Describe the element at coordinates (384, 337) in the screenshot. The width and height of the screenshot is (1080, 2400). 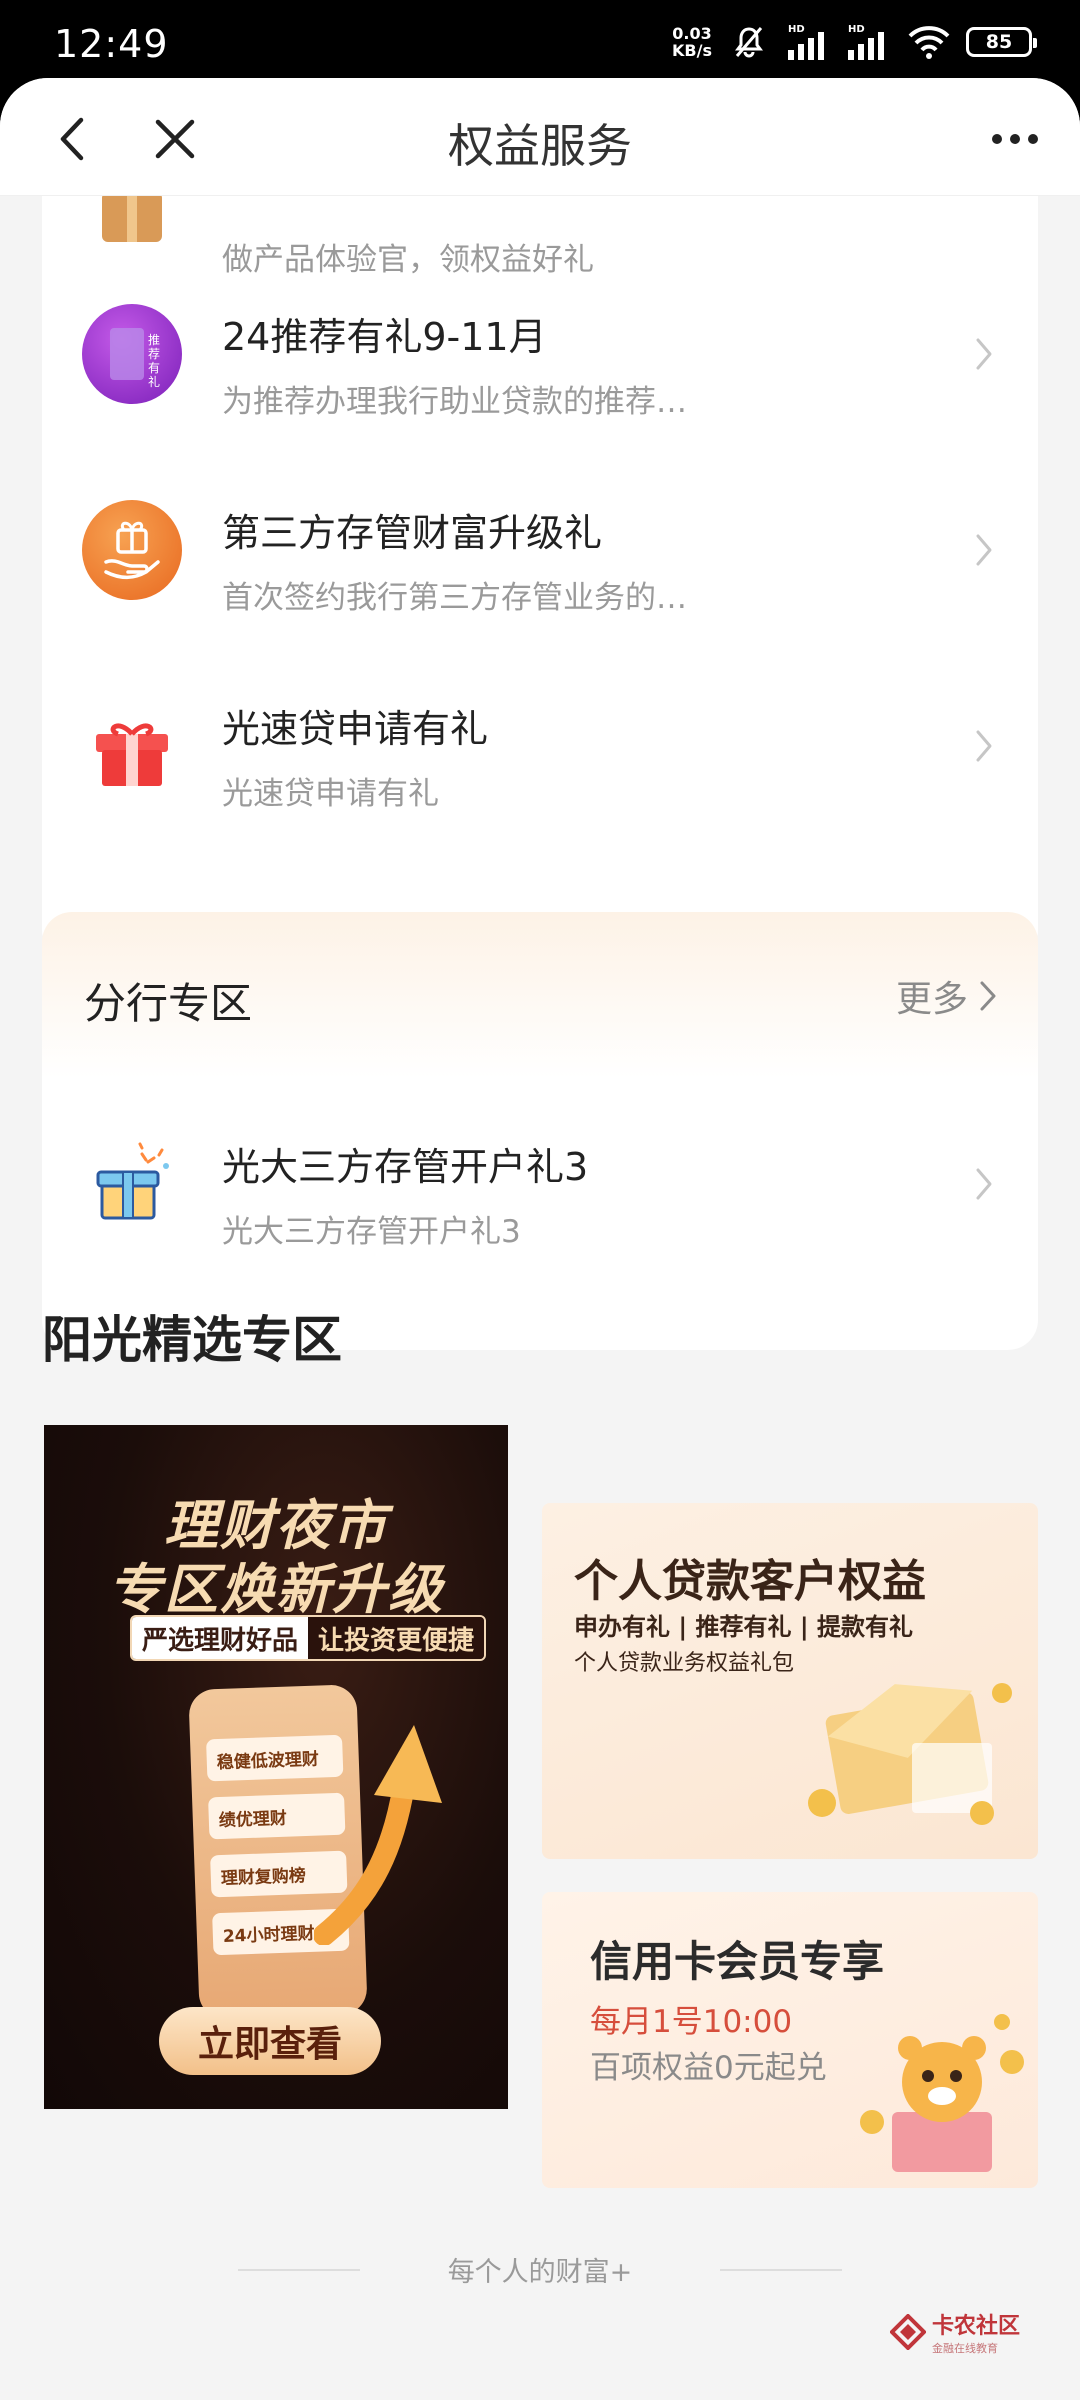
I see `item-title: 24推荐有礼9-11月` at that location.